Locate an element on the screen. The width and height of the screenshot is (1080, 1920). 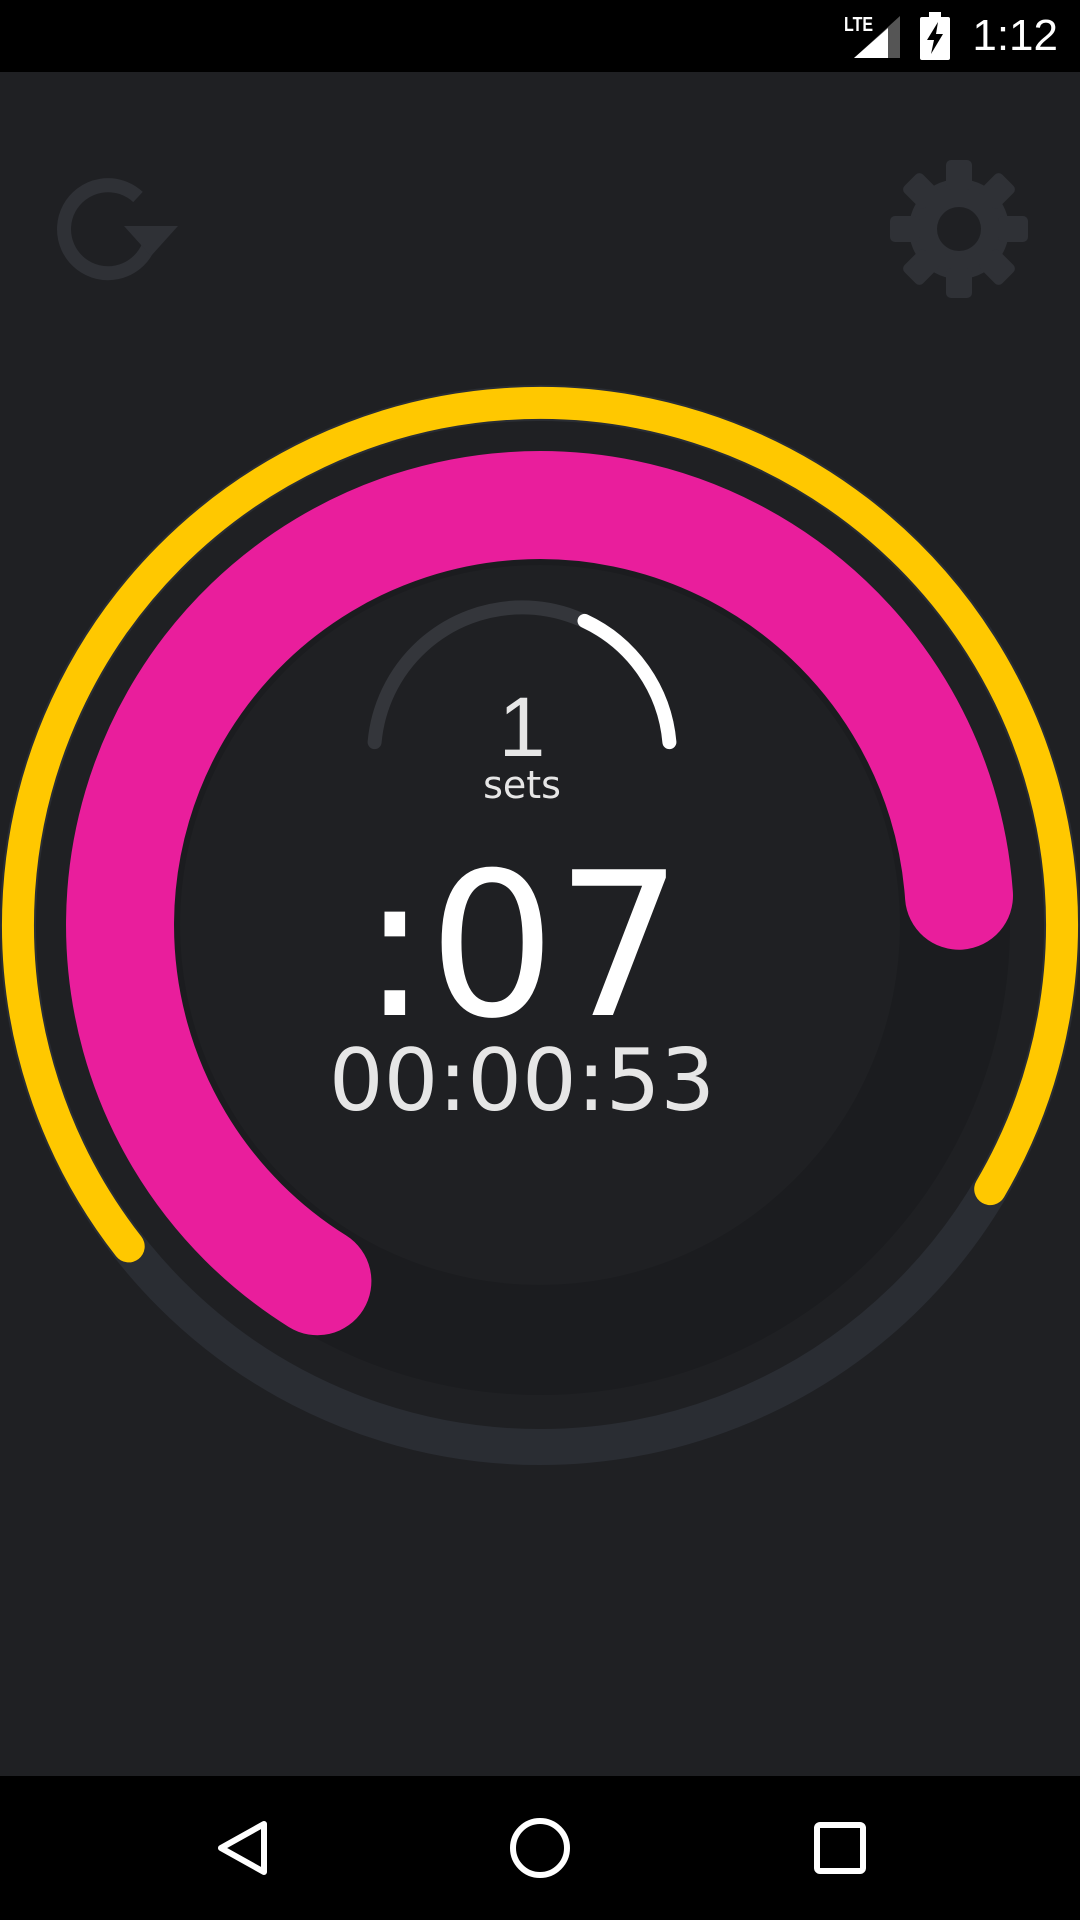
back-icon is located at coordinates (242, 1848).